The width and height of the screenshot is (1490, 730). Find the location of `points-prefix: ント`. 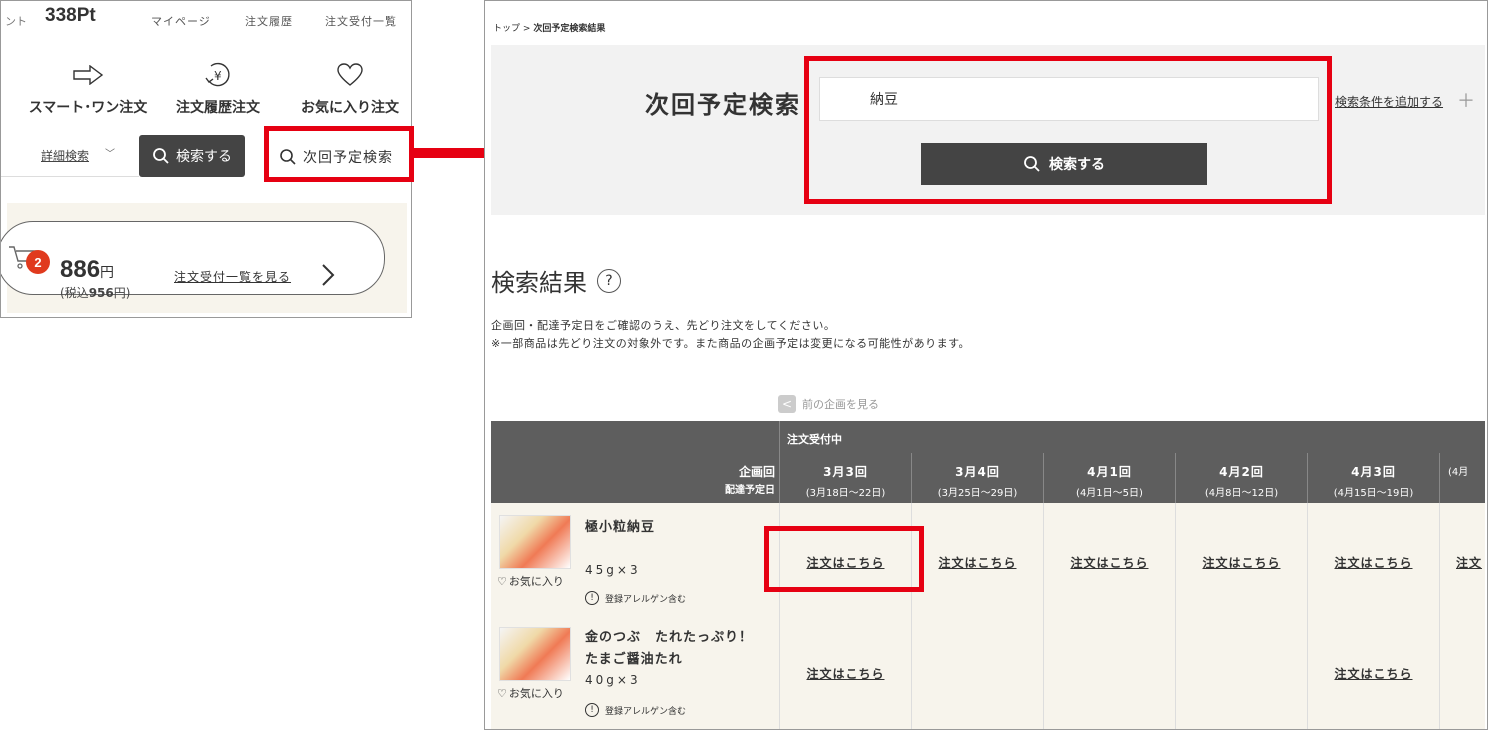

points-prefix: ント is located at coordinates (16, 21).